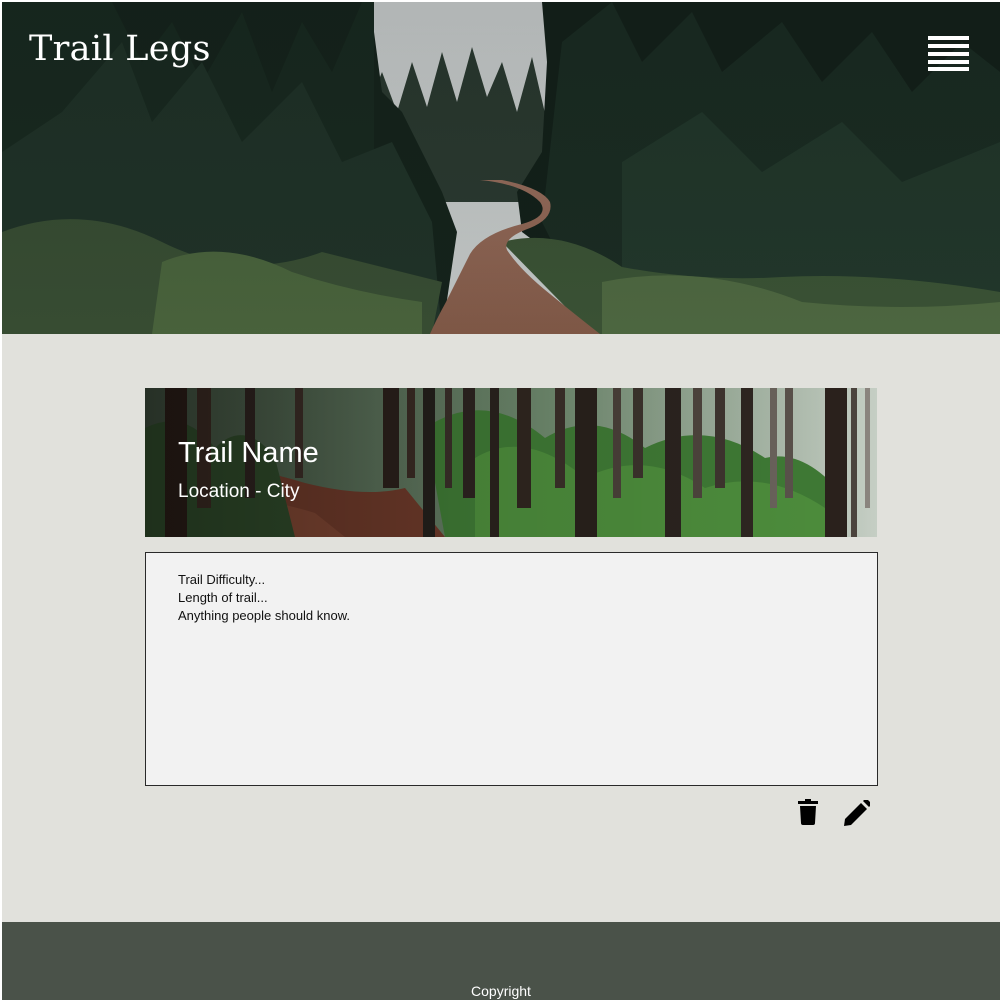 This screenshot has width=1004, height=1004. Describe the element at coordinates (857, 813) in the screenshot. I see `pencil-icon` at that location.